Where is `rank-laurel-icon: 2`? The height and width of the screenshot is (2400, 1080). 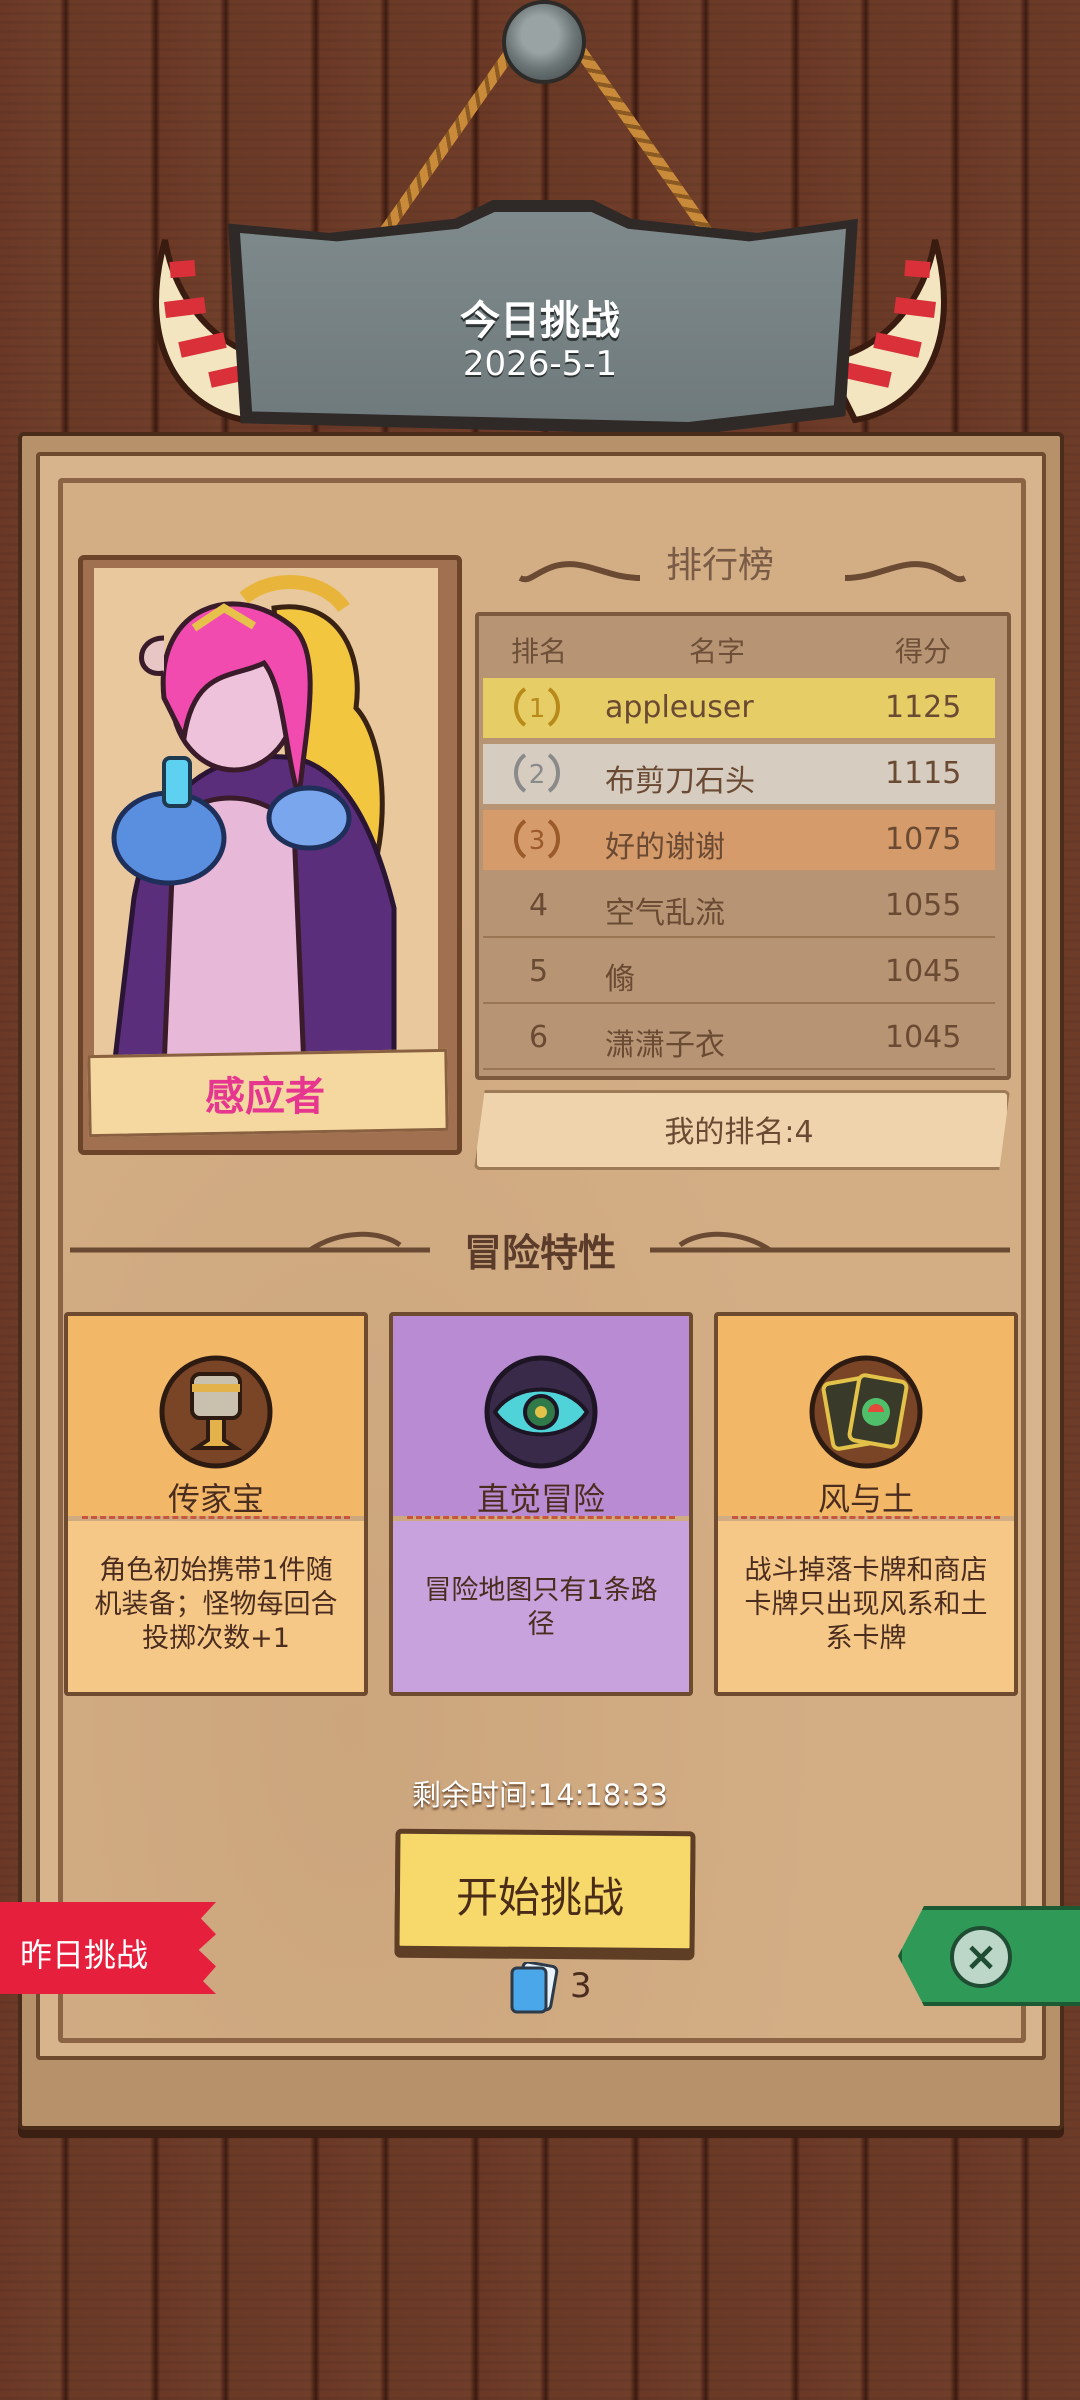
rank-laurel-icon: 2 is located at coordinates (537, 773).